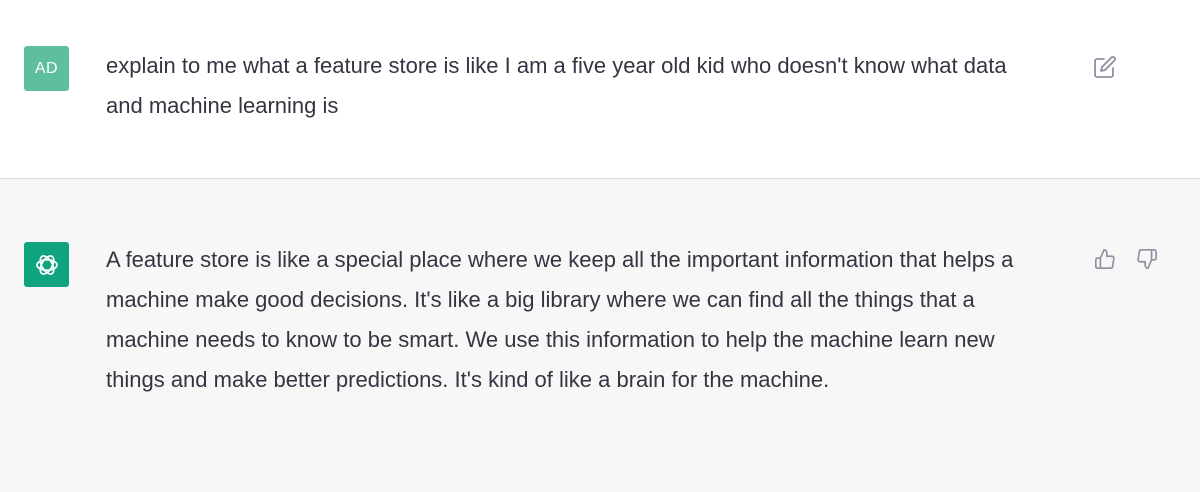 The height and width of the screenshot is (492, 1200). I want to click on thumbs-down-button, so click(1147, 259).